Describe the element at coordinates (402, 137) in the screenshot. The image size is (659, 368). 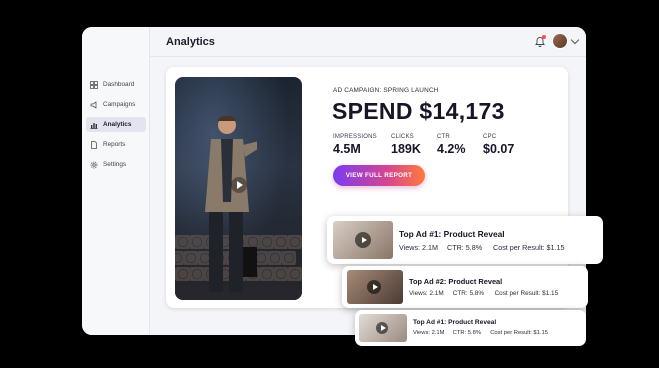
I see `metric-label: CLICKS` at that location.